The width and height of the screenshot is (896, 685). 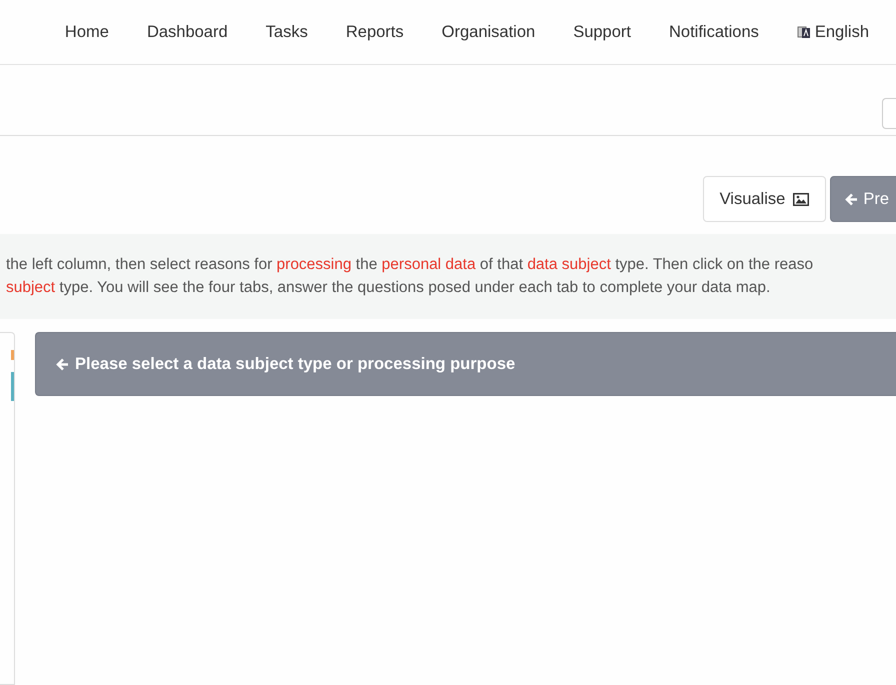 What do you see at coordinates (764, 199) in the screenshot?
I see `visualise-button: Visualise` at bounding box center [764, 199].